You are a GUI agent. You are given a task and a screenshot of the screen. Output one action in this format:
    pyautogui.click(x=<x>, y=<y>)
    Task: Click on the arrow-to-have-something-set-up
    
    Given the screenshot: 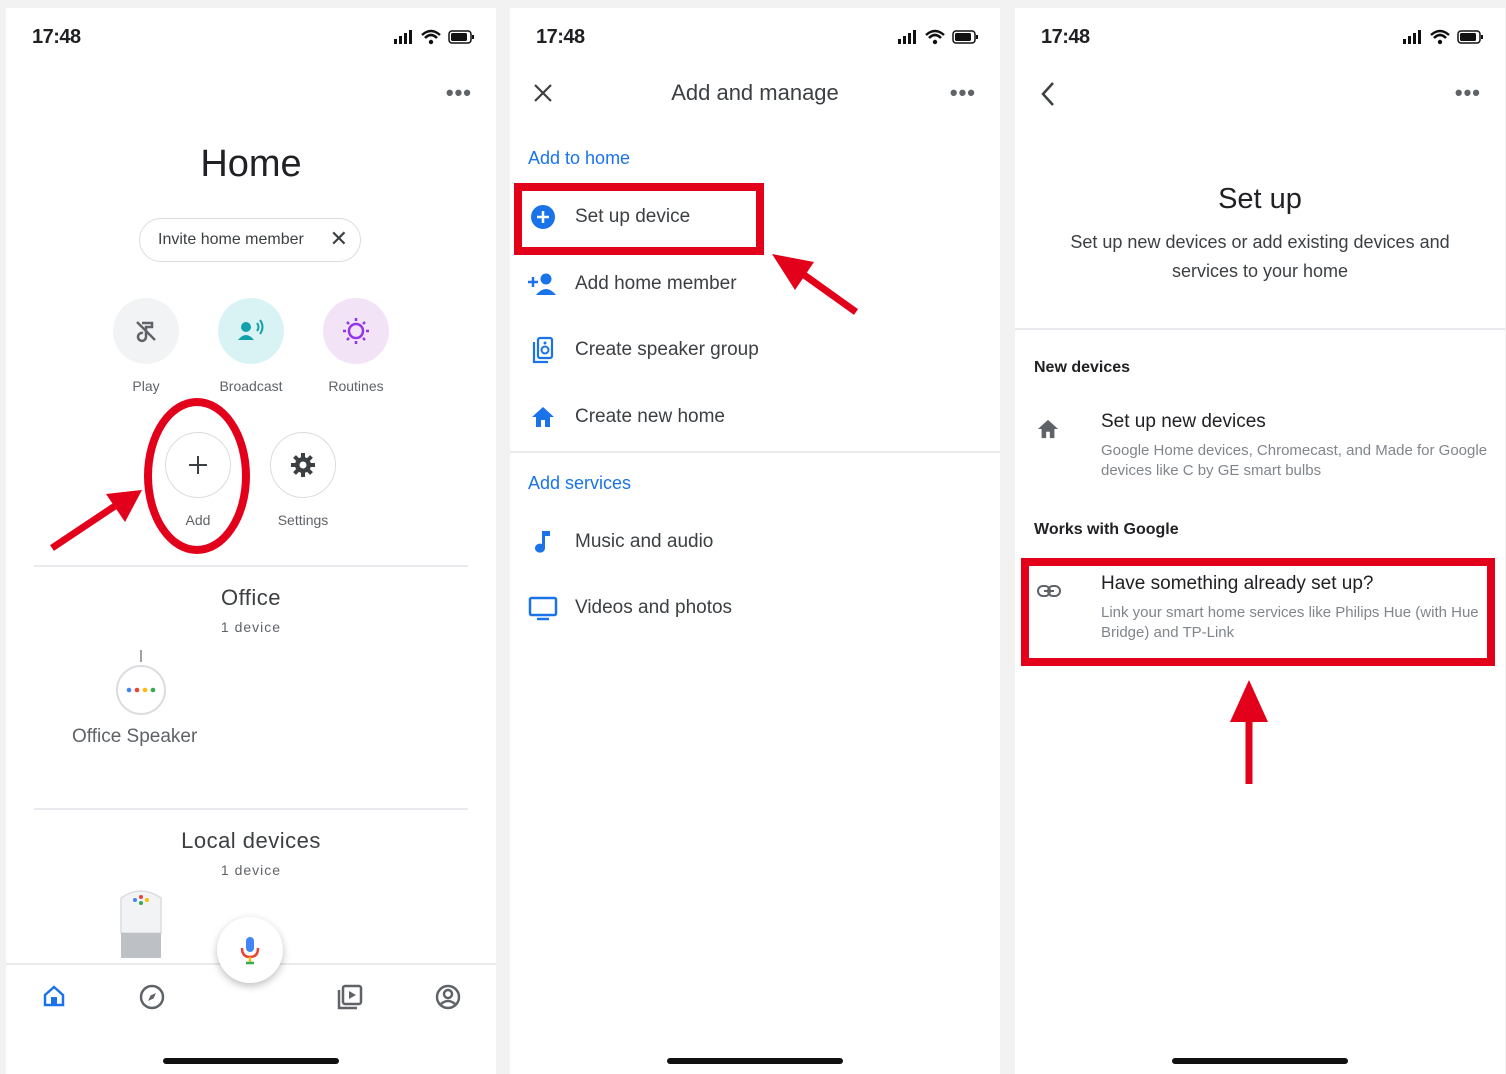 What is the action you would take?
    pyautogui.click(x=1249, y=732)
    